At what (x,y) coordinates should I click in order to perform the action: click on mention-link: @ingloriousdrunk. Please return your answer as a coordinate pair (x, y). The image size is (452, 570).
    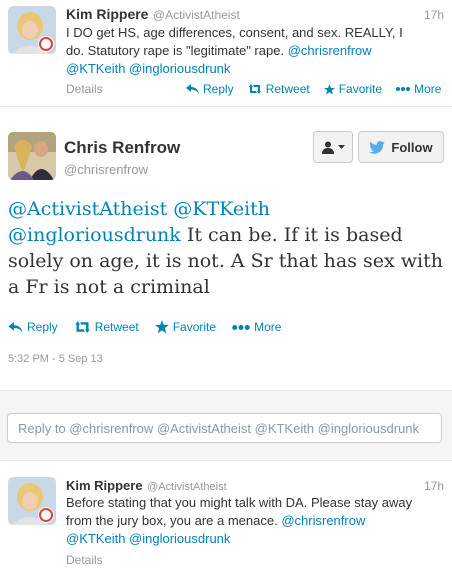
    Looking at the image, I should click on (94, 235).